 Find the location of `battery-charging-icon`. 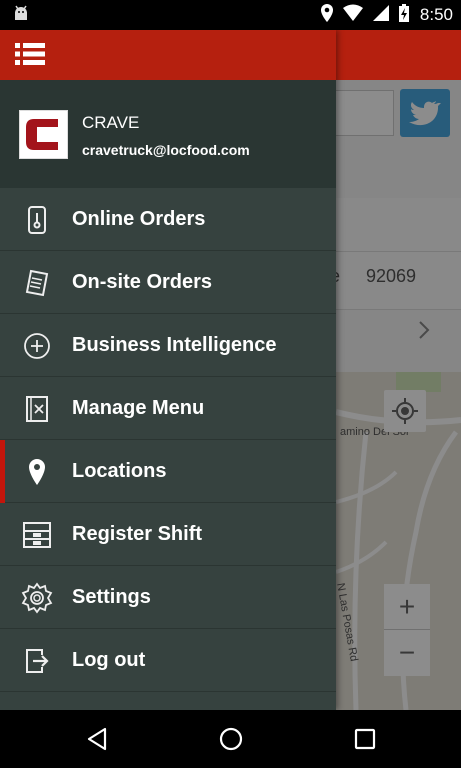

battery-charging-icon is located at coordinates (404, 15).